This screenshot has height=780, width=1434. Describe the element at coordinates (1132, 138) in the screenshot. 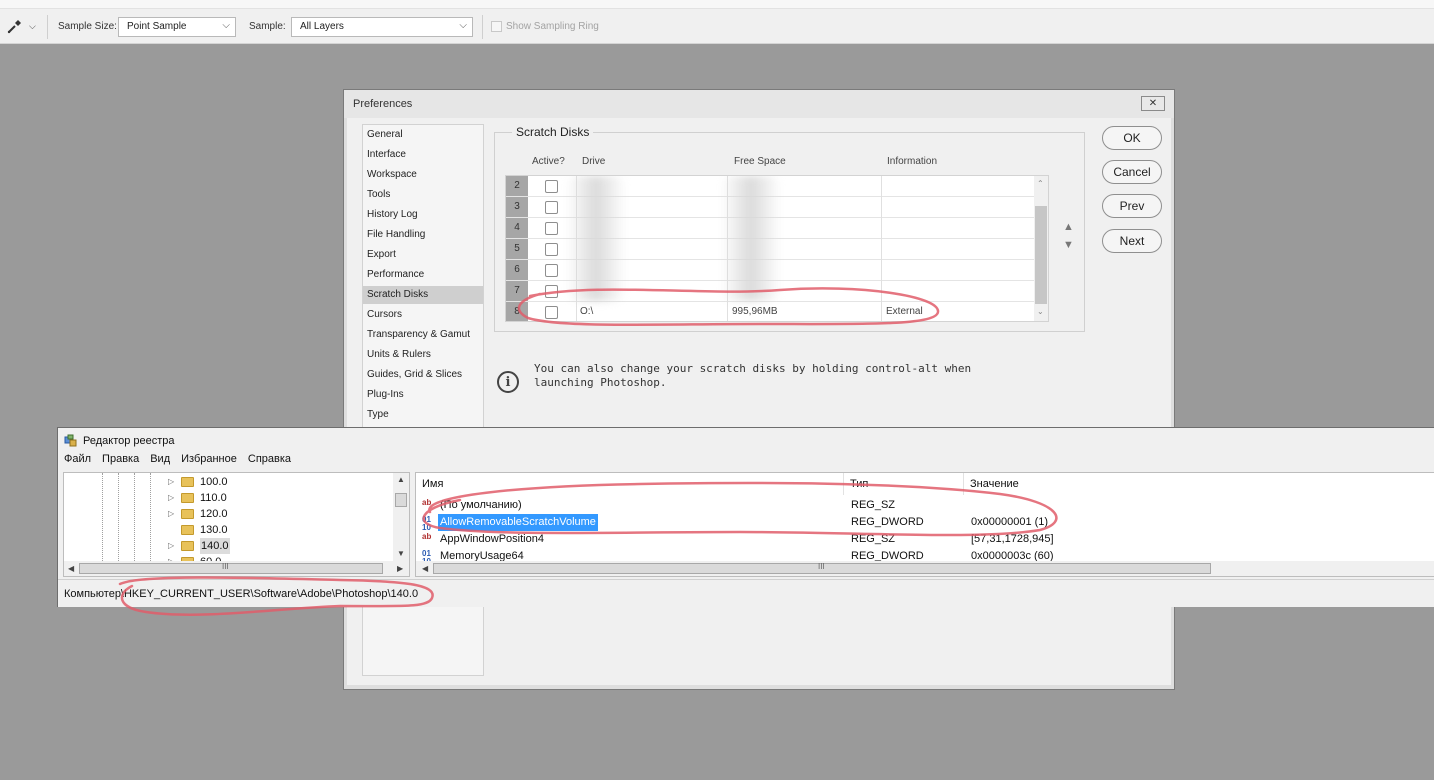

I see `ok-button: OK` at that location.